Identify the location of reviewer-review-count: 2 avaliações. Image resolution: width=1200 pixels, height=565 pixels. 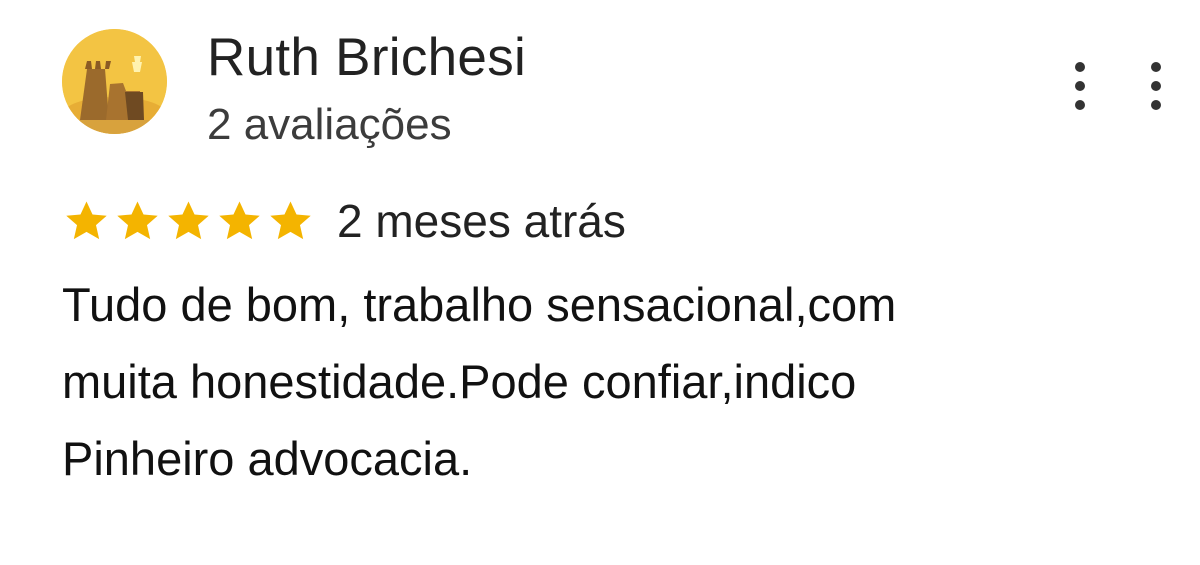
(329, 124).